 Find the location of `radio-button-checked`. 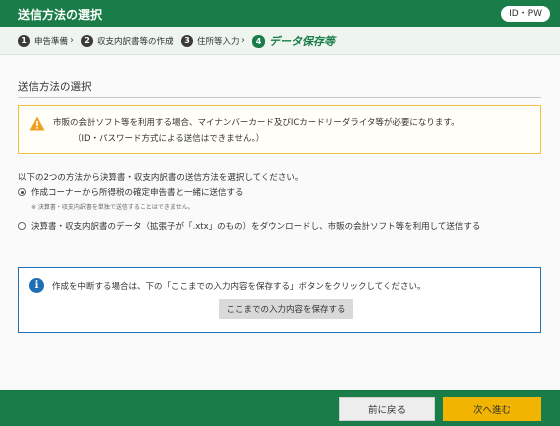

radio-button-checked is located at coordinates (22, 192).